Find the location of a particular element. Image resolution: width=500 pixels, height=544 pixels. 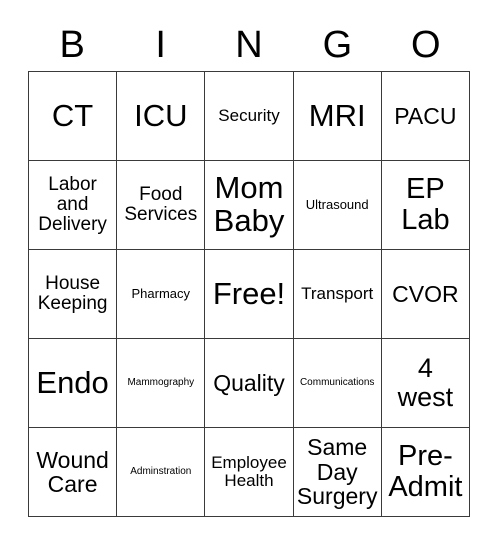

bingo-cell-label: Mammography is located at coordinates (161, 382).